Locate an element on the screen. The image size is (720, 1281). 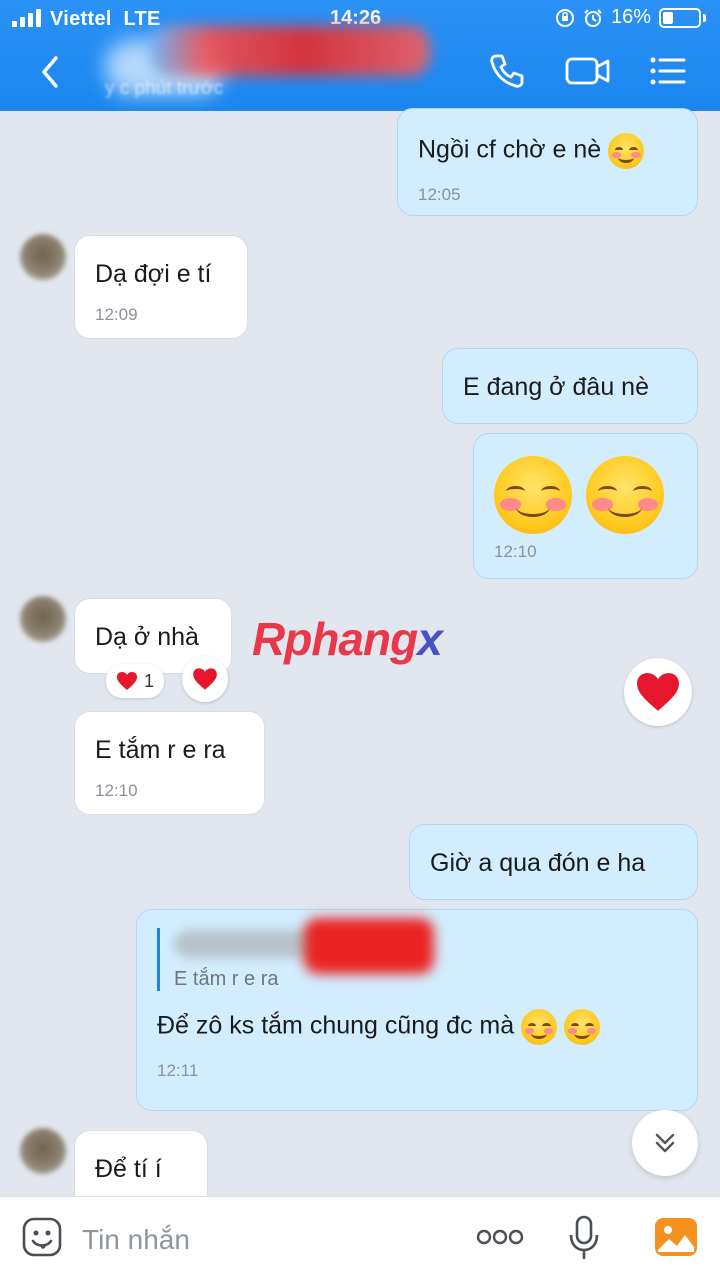
sticker-face-icon is located at coordinates (42, 1237).